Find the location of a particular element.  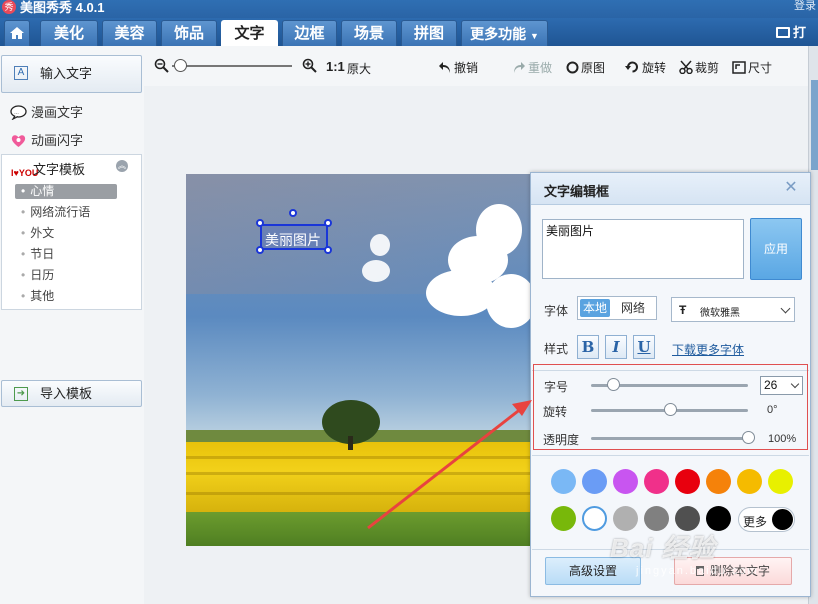

original-image-label: 原图 is located at coordinates (593, 68).